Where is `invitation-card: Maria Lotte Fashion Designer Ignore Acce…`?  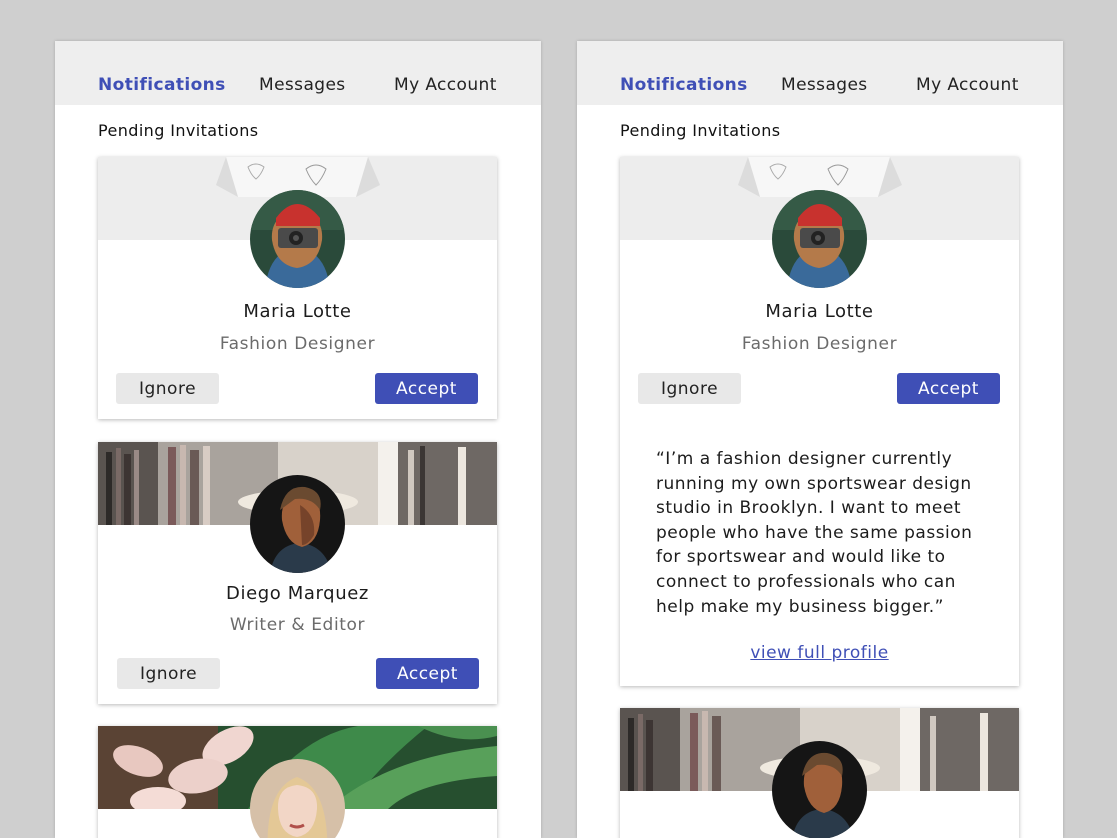
invitation-card: Maria Lotte Fashion Designer Ignore Acce… is located at coordinates (297, 288).